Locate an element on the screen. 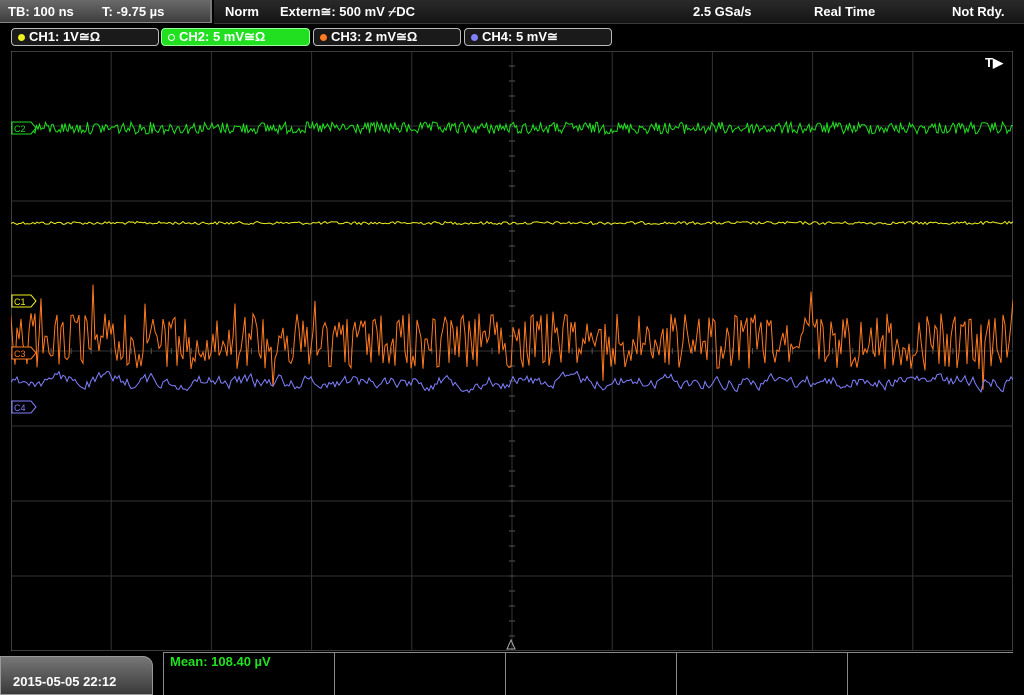 Image resolution: width=1024 pixels, height=695 pixels. ch3-label: CH3: 2 mV≅Ω is located at coordinates (374, 36).